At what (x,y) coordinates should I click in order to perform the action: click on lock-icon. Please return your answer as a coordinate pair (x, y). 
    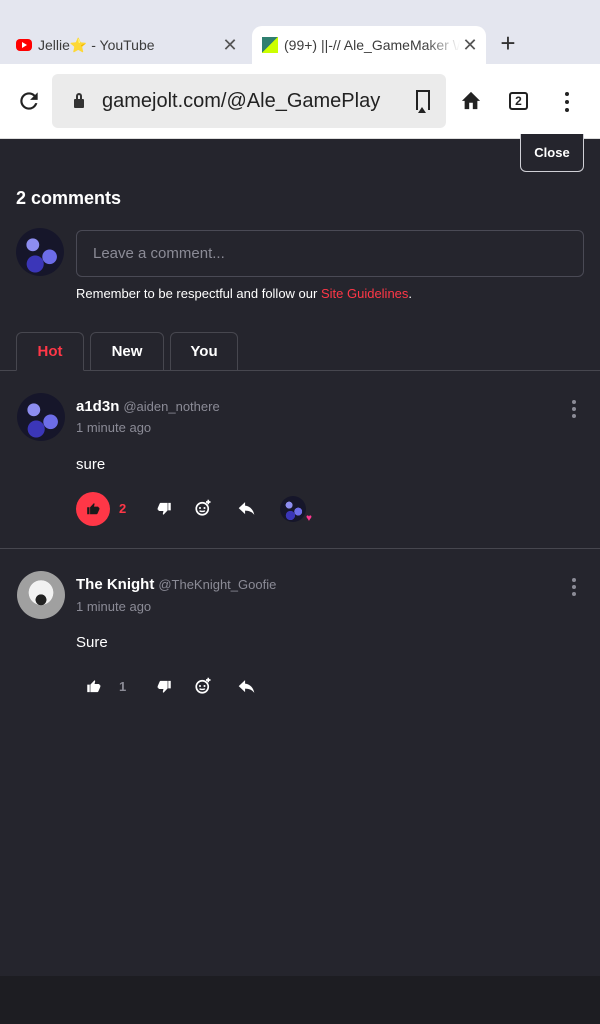
    Looking at the image, I should click on (79, 100).